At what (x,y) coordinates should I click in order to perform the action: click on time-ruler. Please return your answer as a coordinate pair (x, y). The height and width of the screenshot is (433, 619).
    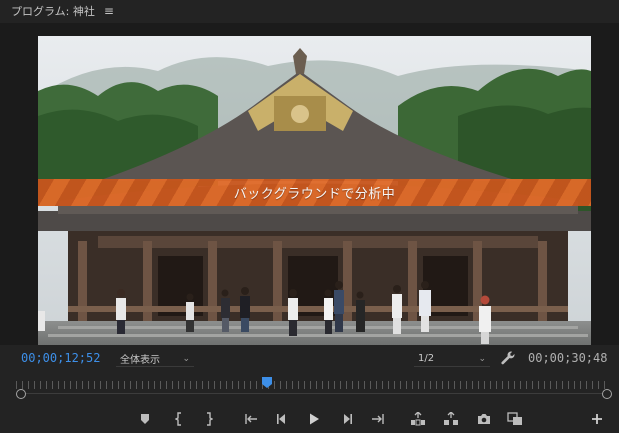
    Looking at the image, I should click on (309, 389).